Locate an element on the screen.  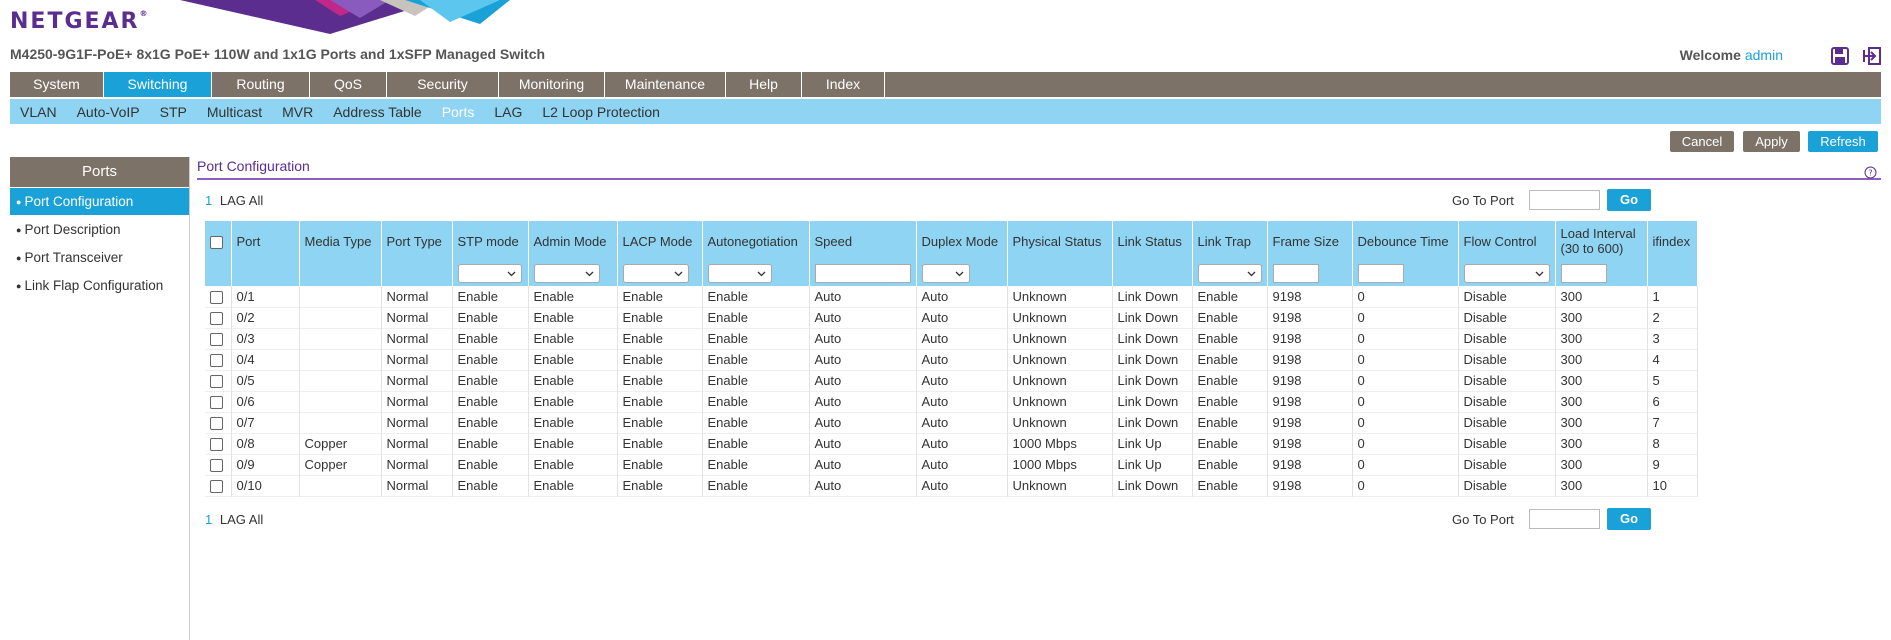
subnav-vlan: VLAN is located at coordinates (38, 112).